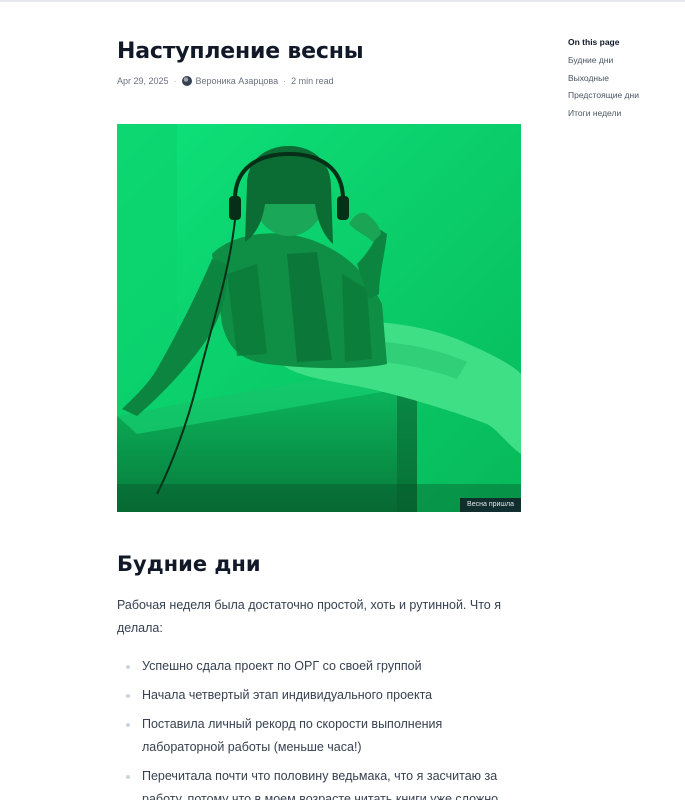  I want to click on toc-heading: On this page, so click(594, 42).